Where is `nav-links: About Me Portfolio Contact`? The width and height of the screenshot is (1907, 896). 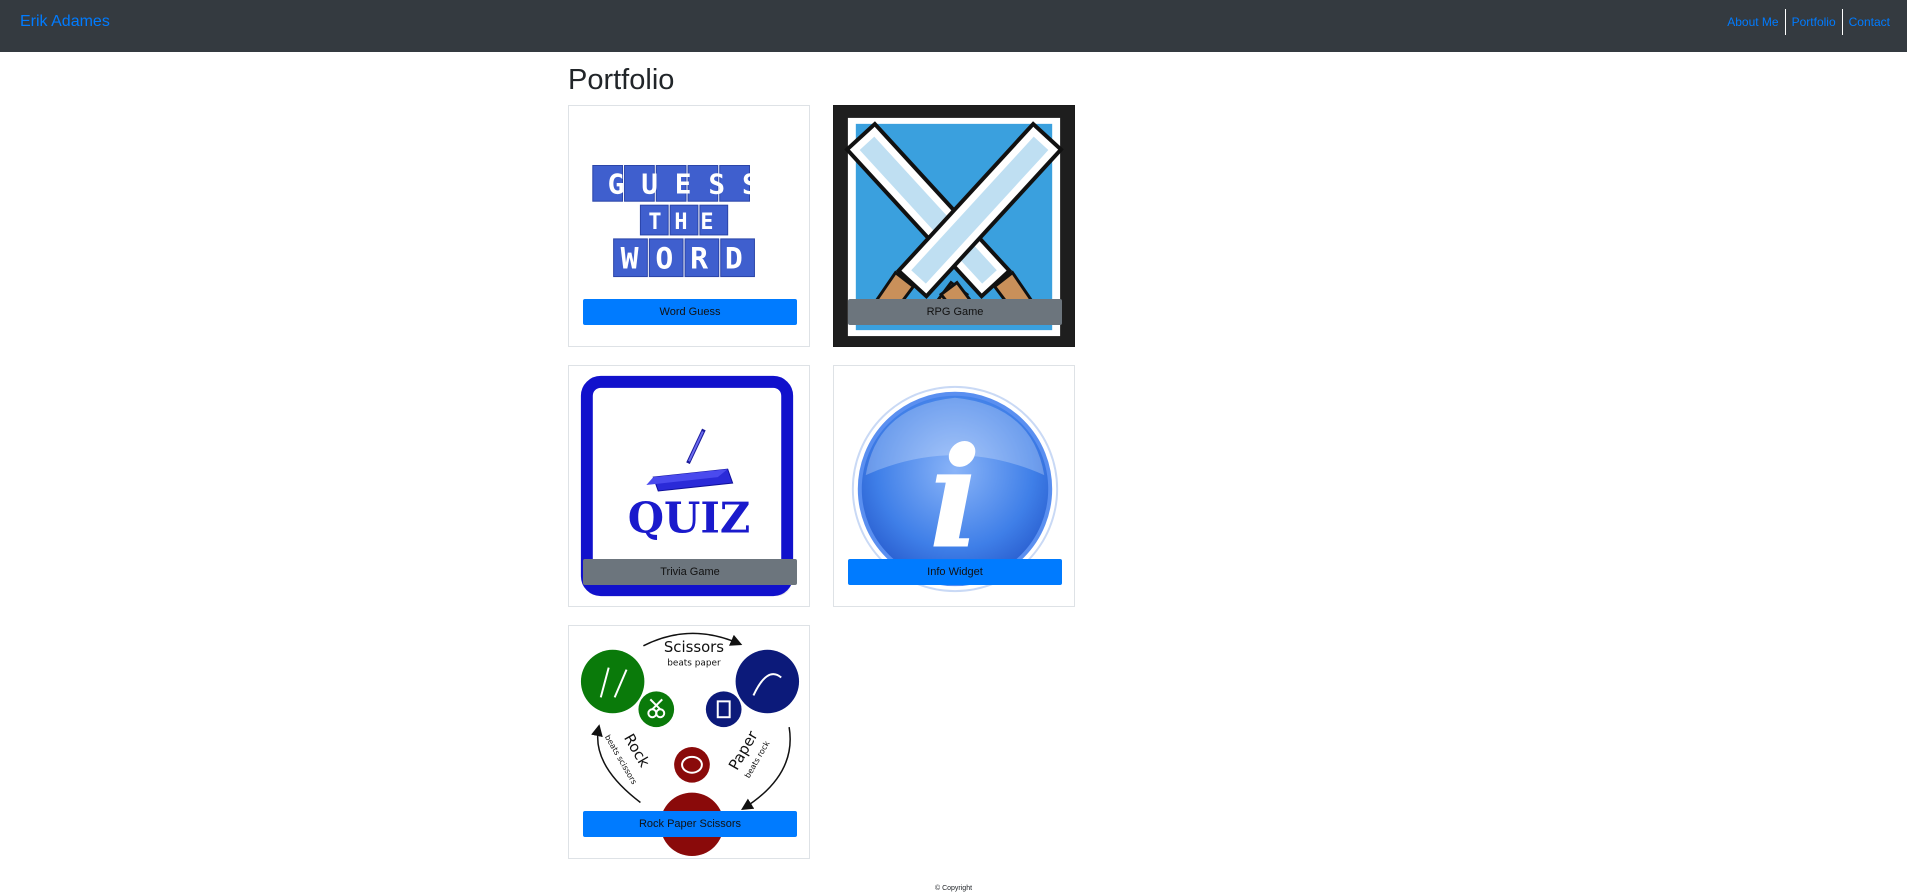 nav-links: About Me Portfolio Contact is located at coordinates (1808, 22).